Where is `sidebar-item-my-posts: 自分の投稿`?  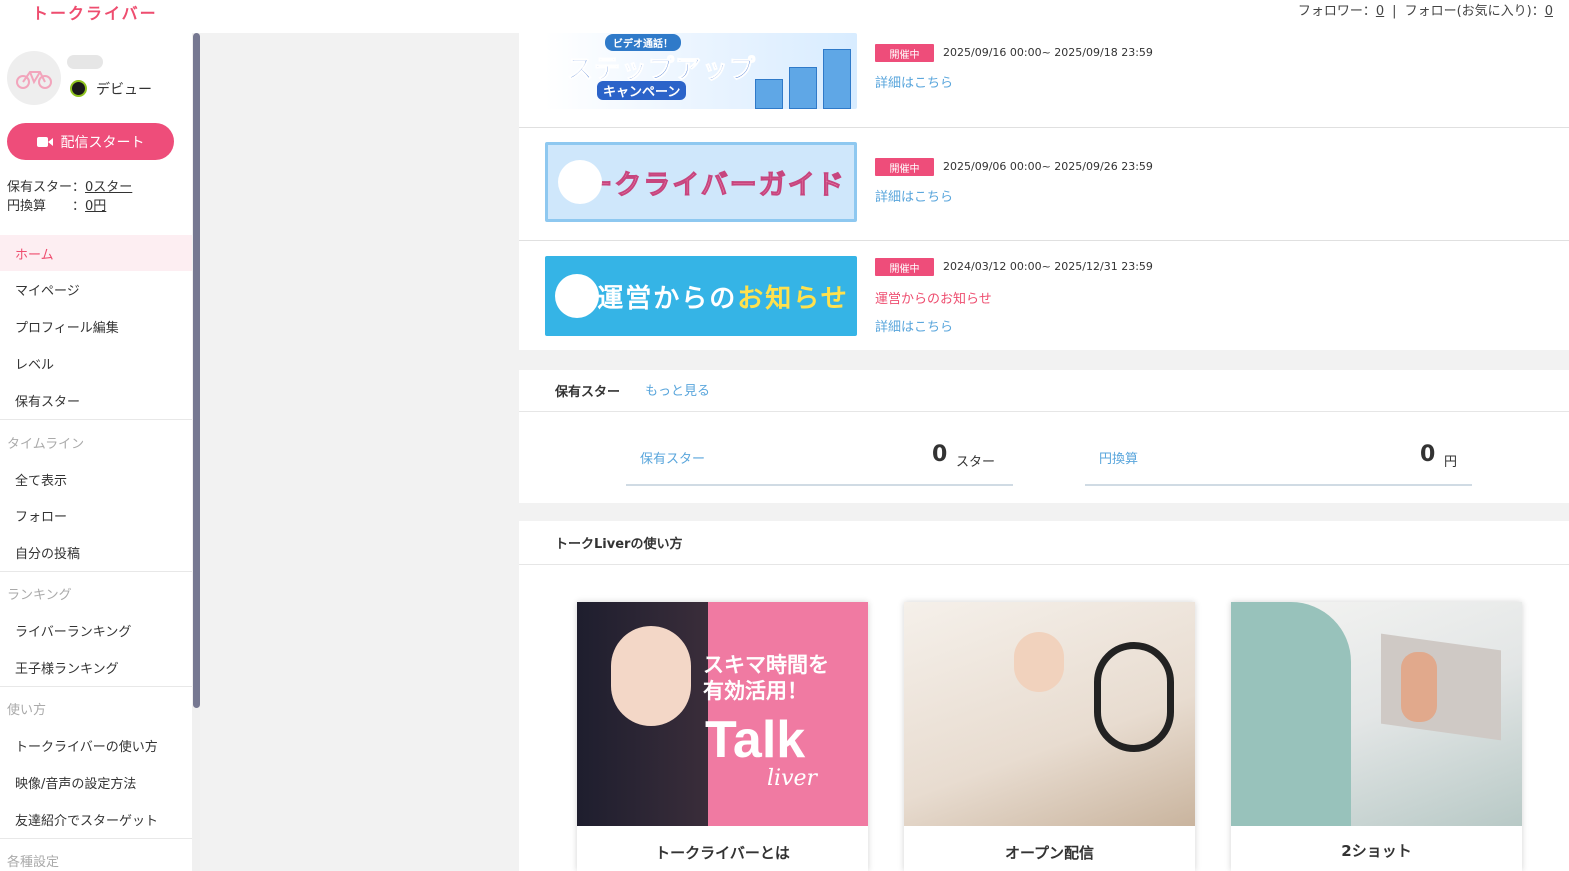
sidebar-item-my-posts: 自分の投稿 is located at coordinates (47, 552).